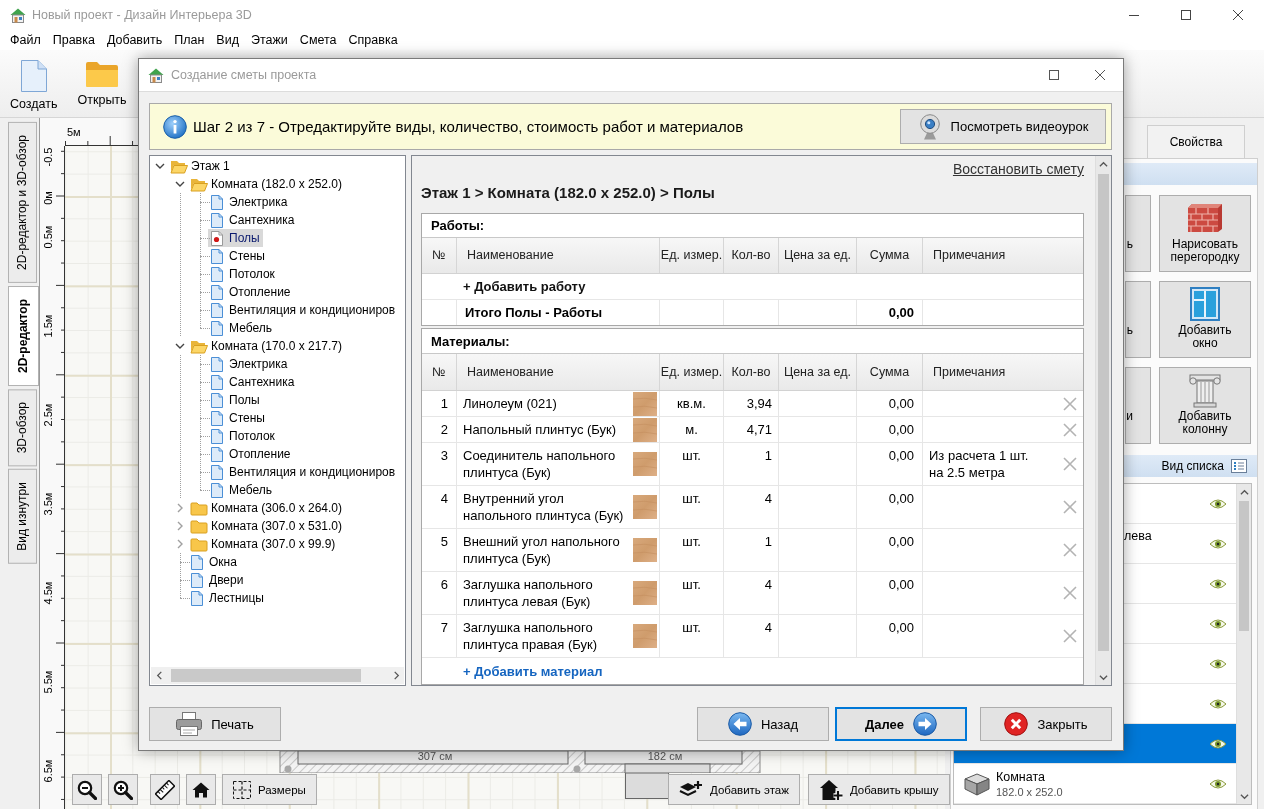 Image resolution: width=1264 pixels, height=809 pixels. I want to click on ruler-label: 5.5м, so click(48, 682).